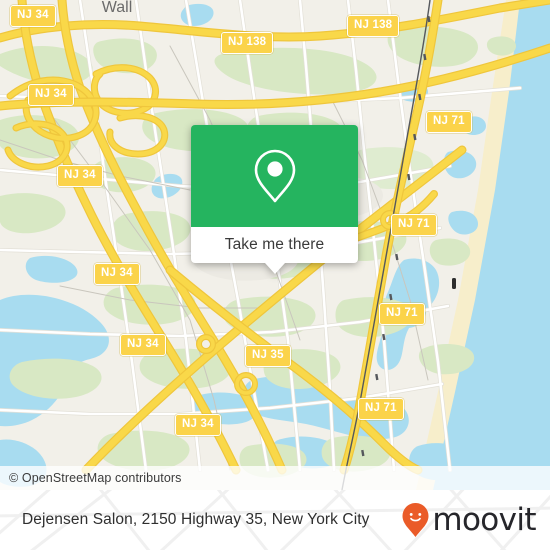  I want to click on take-me-there-button: Take me there, so click(274, 245).